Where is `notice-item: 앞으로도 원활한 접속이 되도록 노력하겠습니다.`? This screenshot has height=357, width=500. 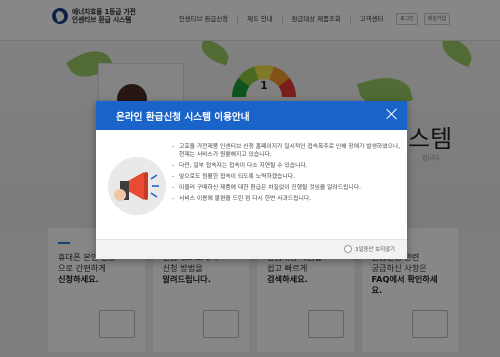 notice-item: 앞으로도 원활한 접속이 되도록 노력하겠습니다. is located at coordinates (287, 178).